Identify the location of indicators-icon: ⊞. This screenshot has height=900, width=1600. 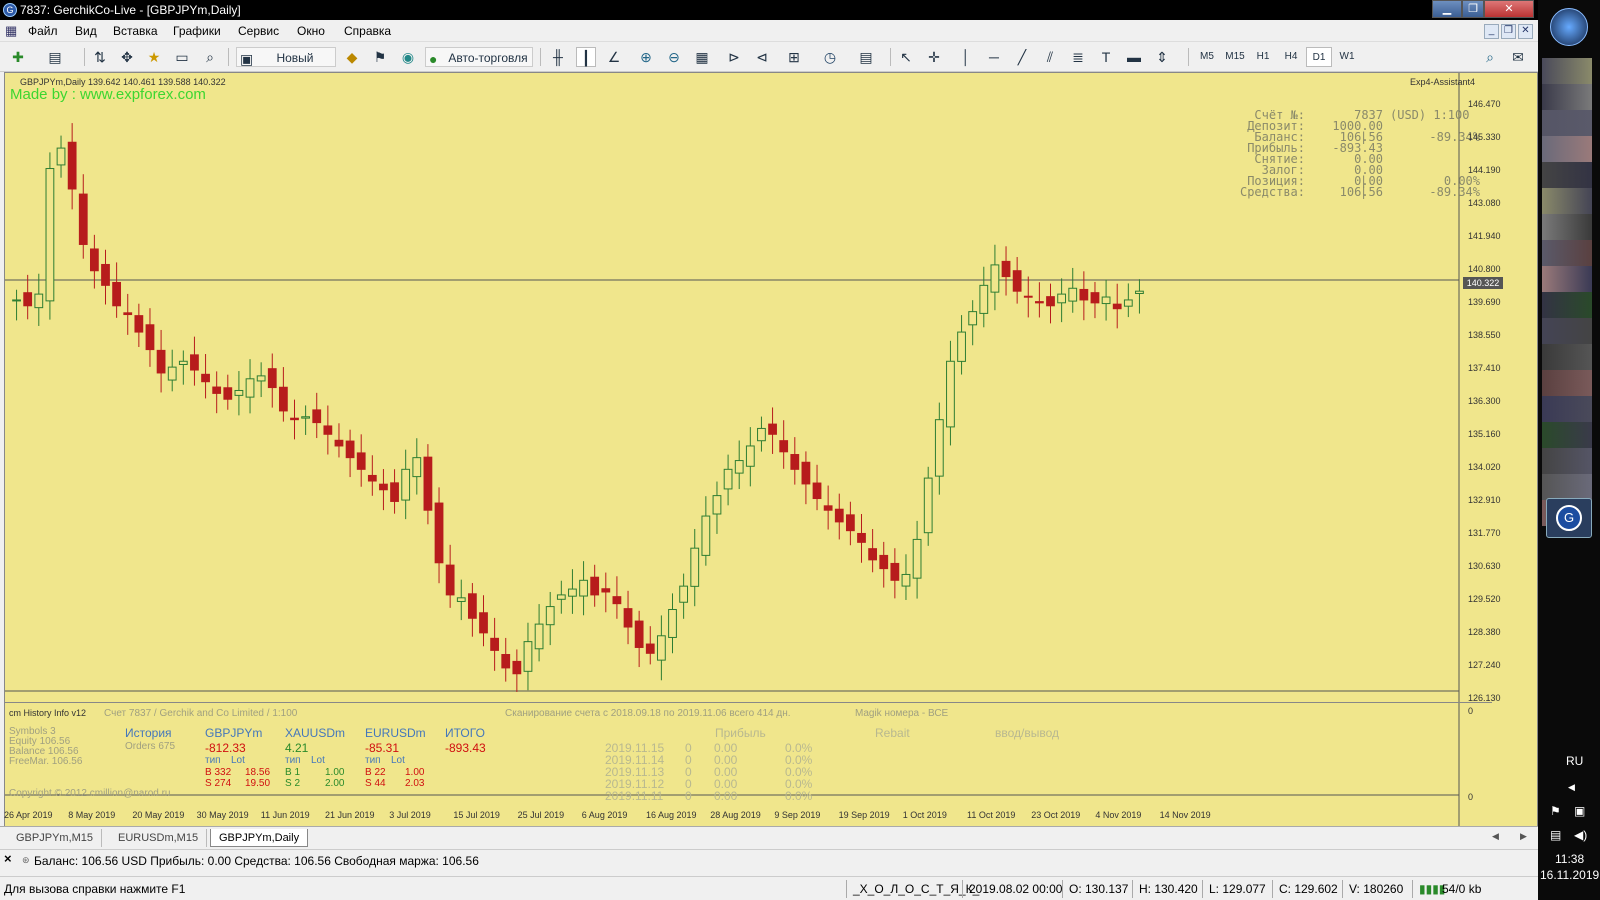
(794, 57).